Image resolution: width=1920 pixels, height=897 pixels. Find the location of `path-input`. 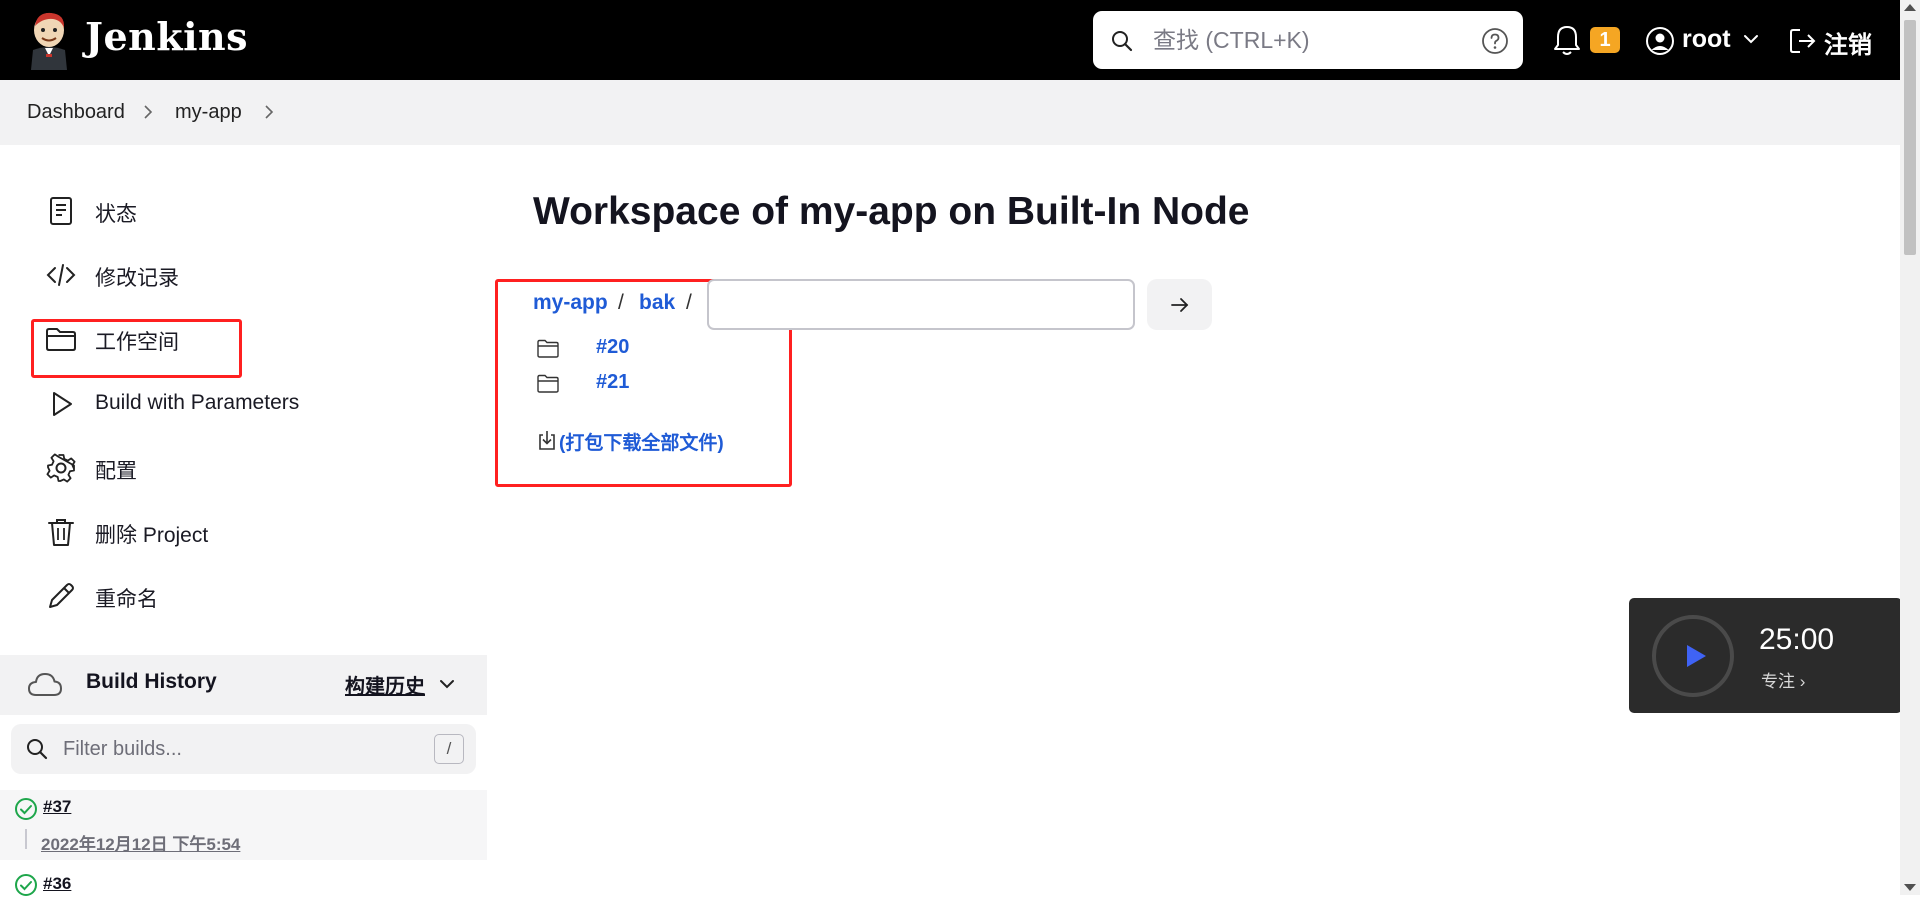

path-input is located at coordinates (921, 304).